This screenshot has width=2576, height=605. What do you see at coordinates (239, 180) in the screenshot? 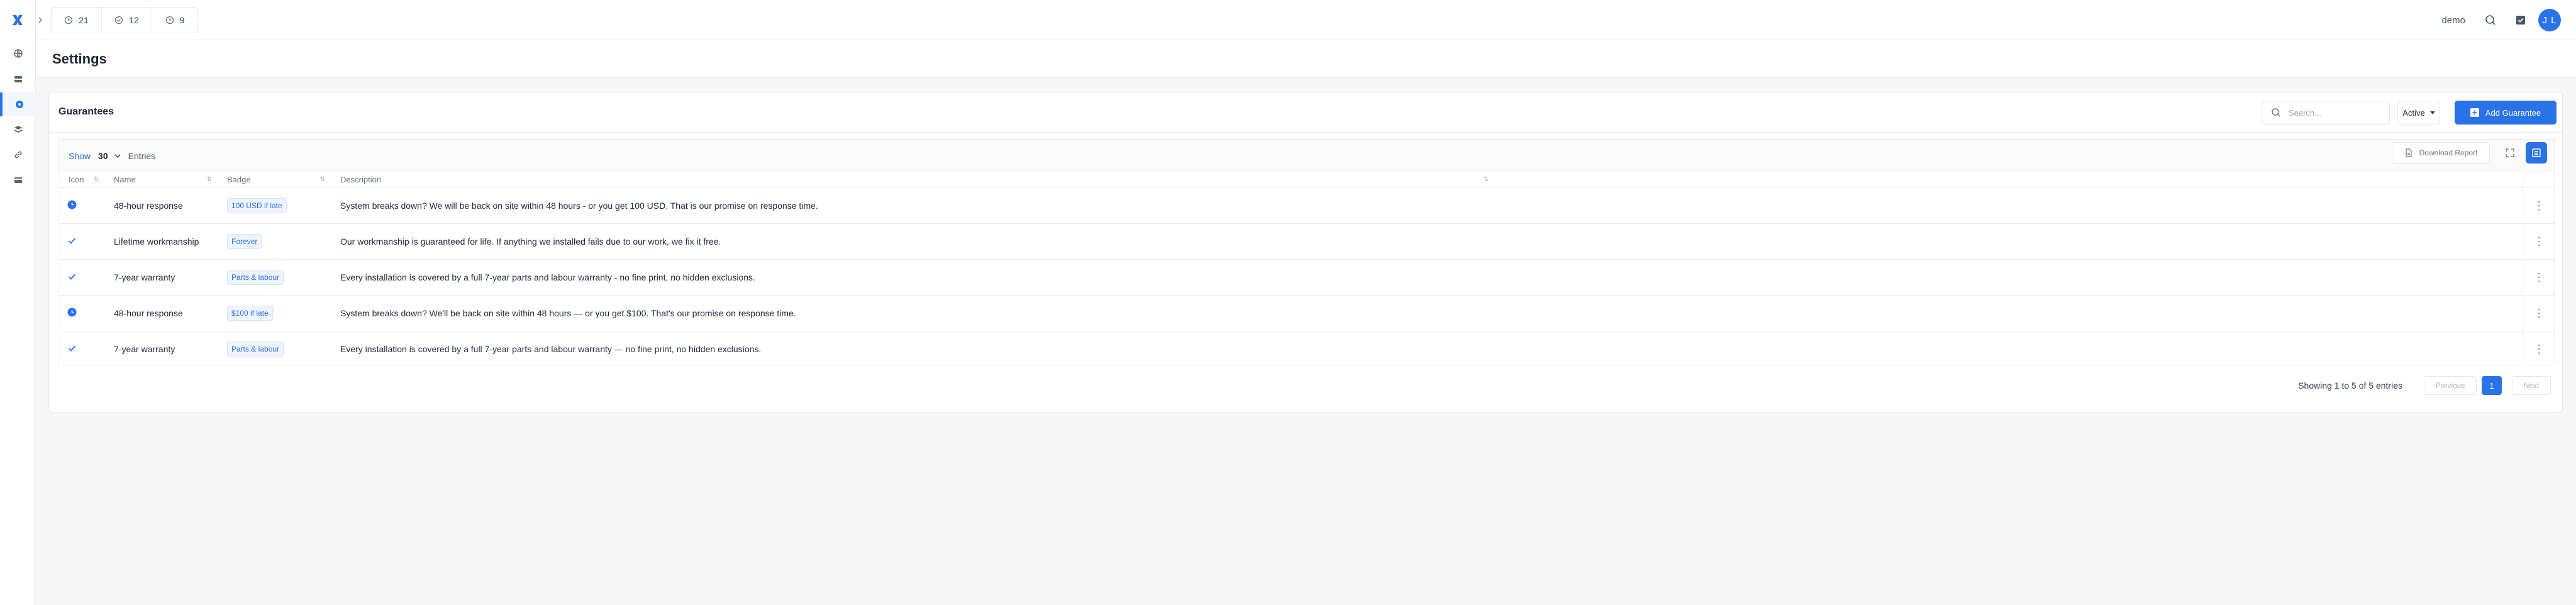
I see `column-header-label: Badge` at bounding box center [239, 180].